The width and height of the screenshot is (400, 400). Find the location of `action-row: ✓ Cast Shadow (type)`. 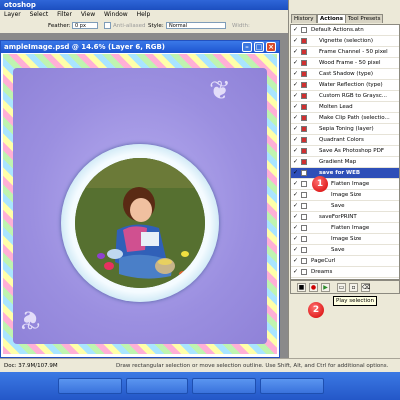

action-row: ✓ Cast Shadow (type) is located at coordinates (345, 74).